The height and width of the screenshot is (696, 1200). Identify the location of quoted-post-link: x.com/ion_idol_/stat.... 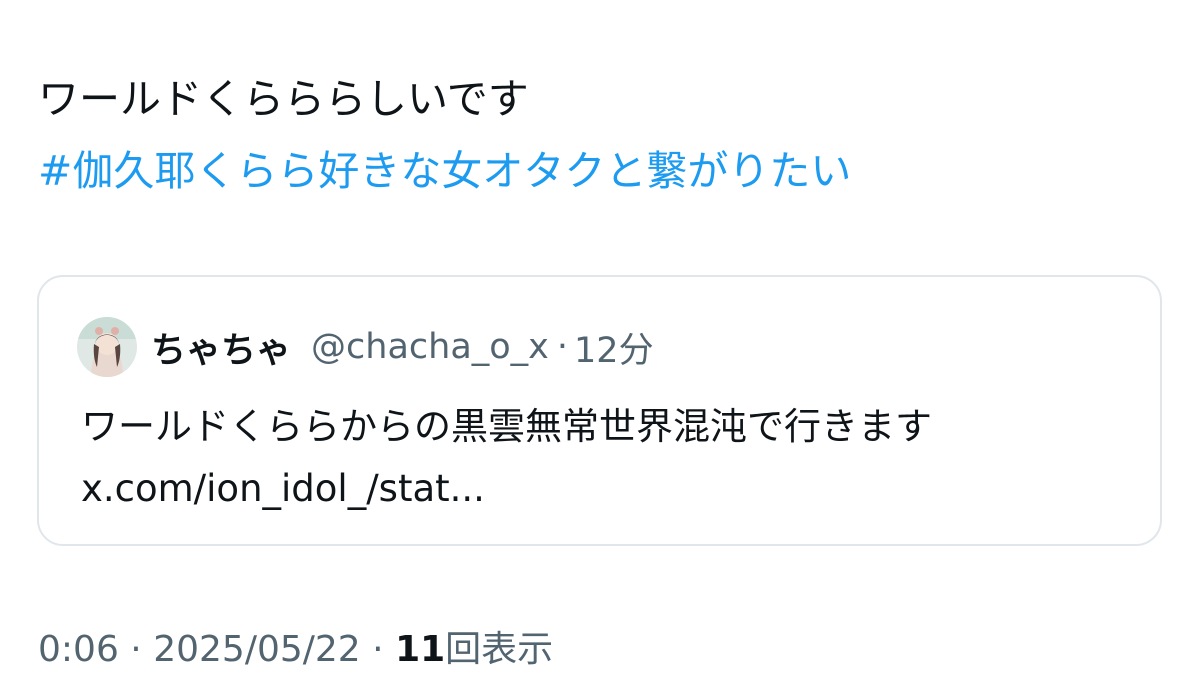
(283, 489).